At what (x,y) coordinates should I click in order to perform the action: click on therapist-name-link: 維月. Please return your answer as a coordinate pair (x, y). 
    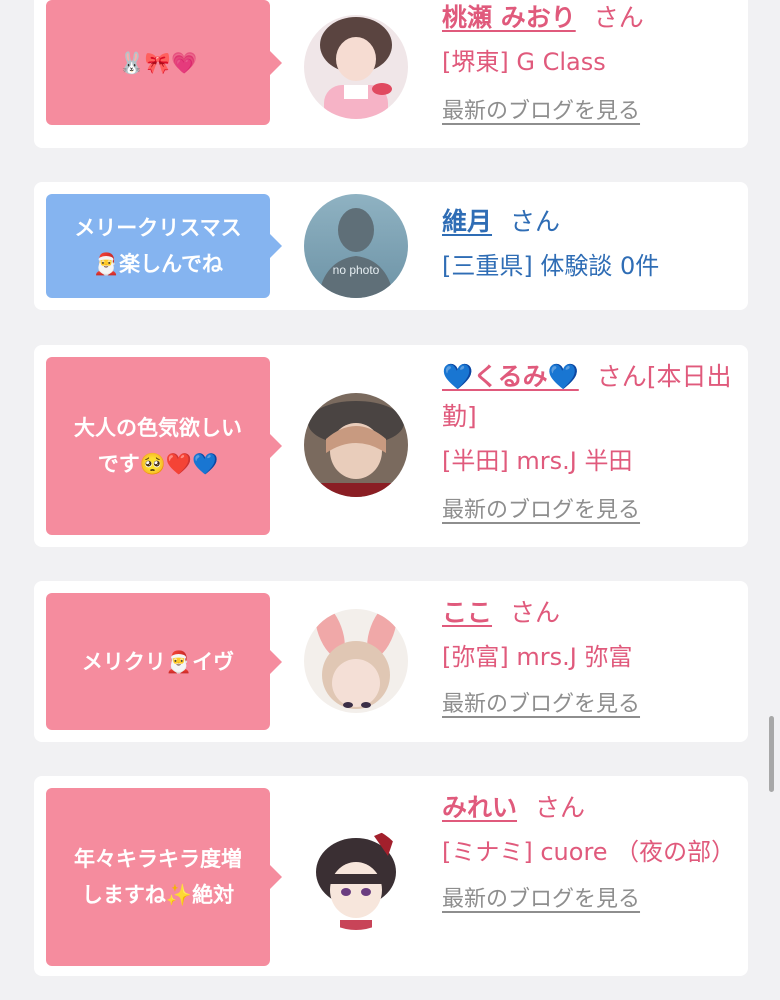
    Looking at the image, I should click on (467, 221).